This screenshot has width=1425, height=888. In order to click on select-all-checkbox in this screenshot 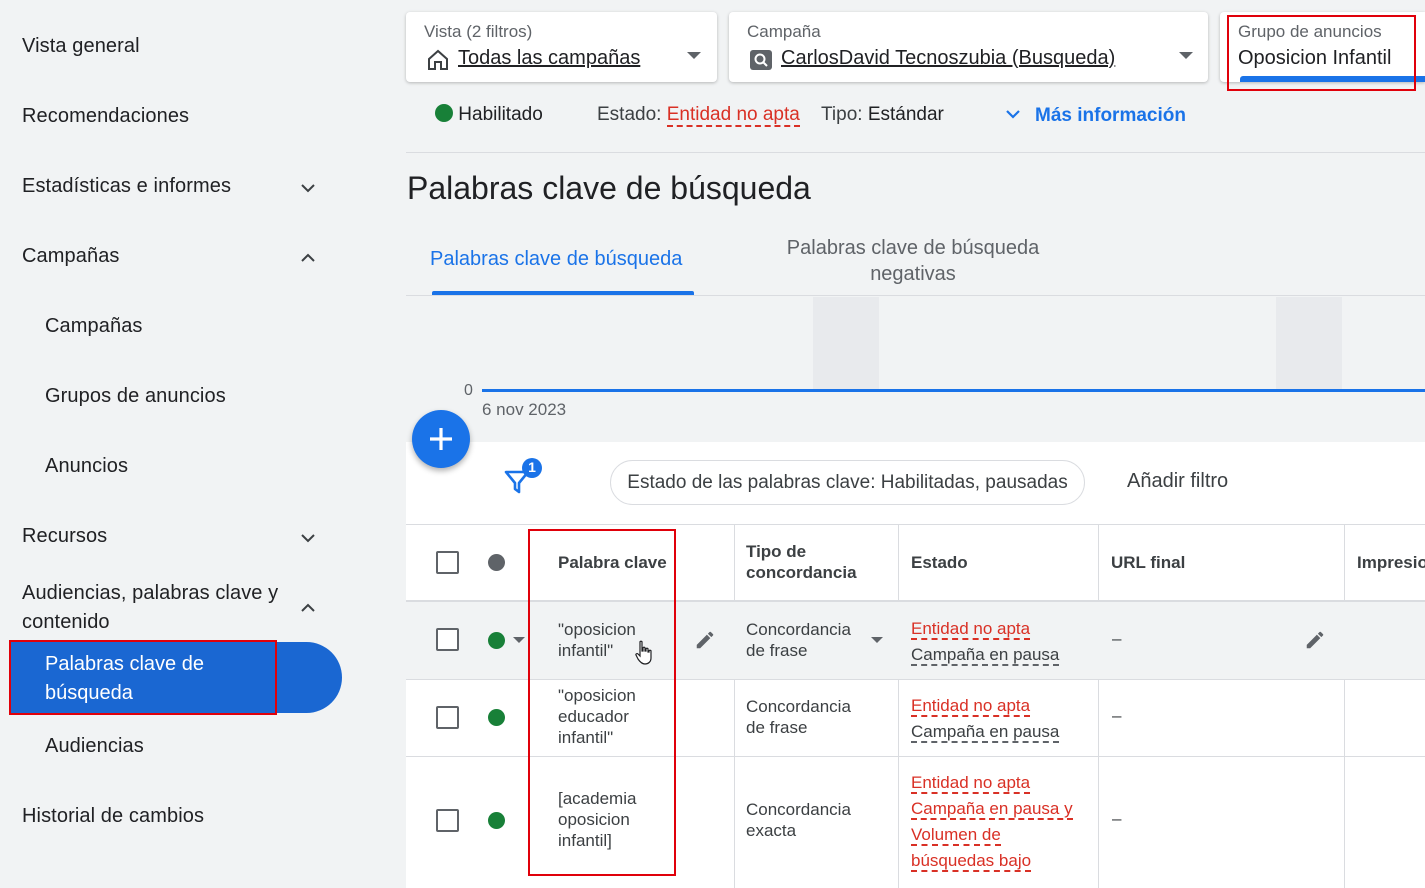, I will do `click(447, 562)`.